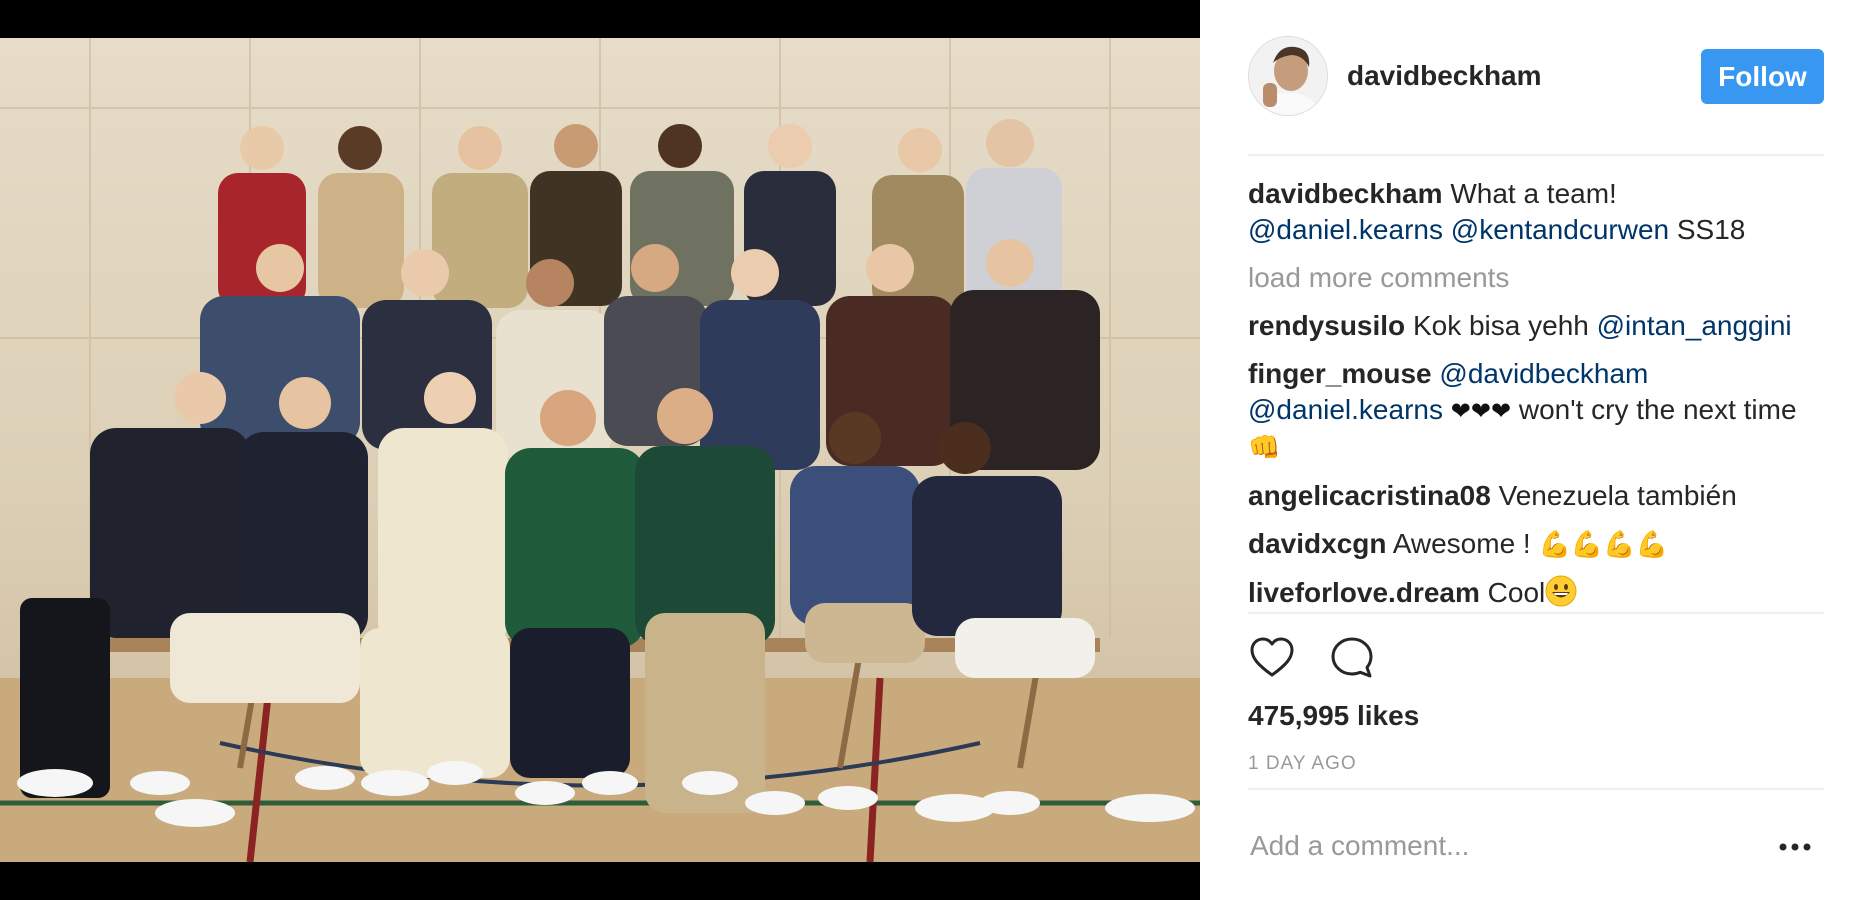  I want to click on speech-bubble-icon, so click(1352, 657).